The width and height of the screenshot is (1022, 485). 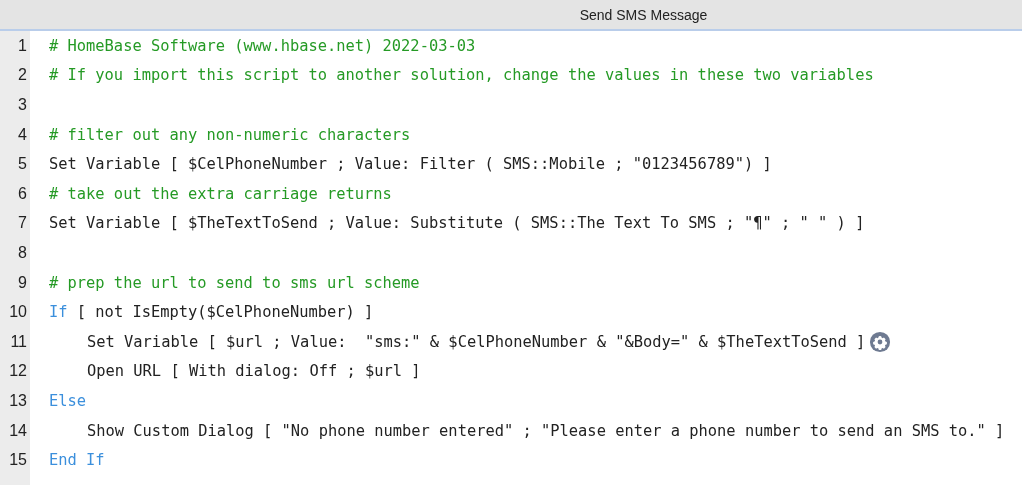 I want to click on line-number: 15, so click(x=15, y=460).